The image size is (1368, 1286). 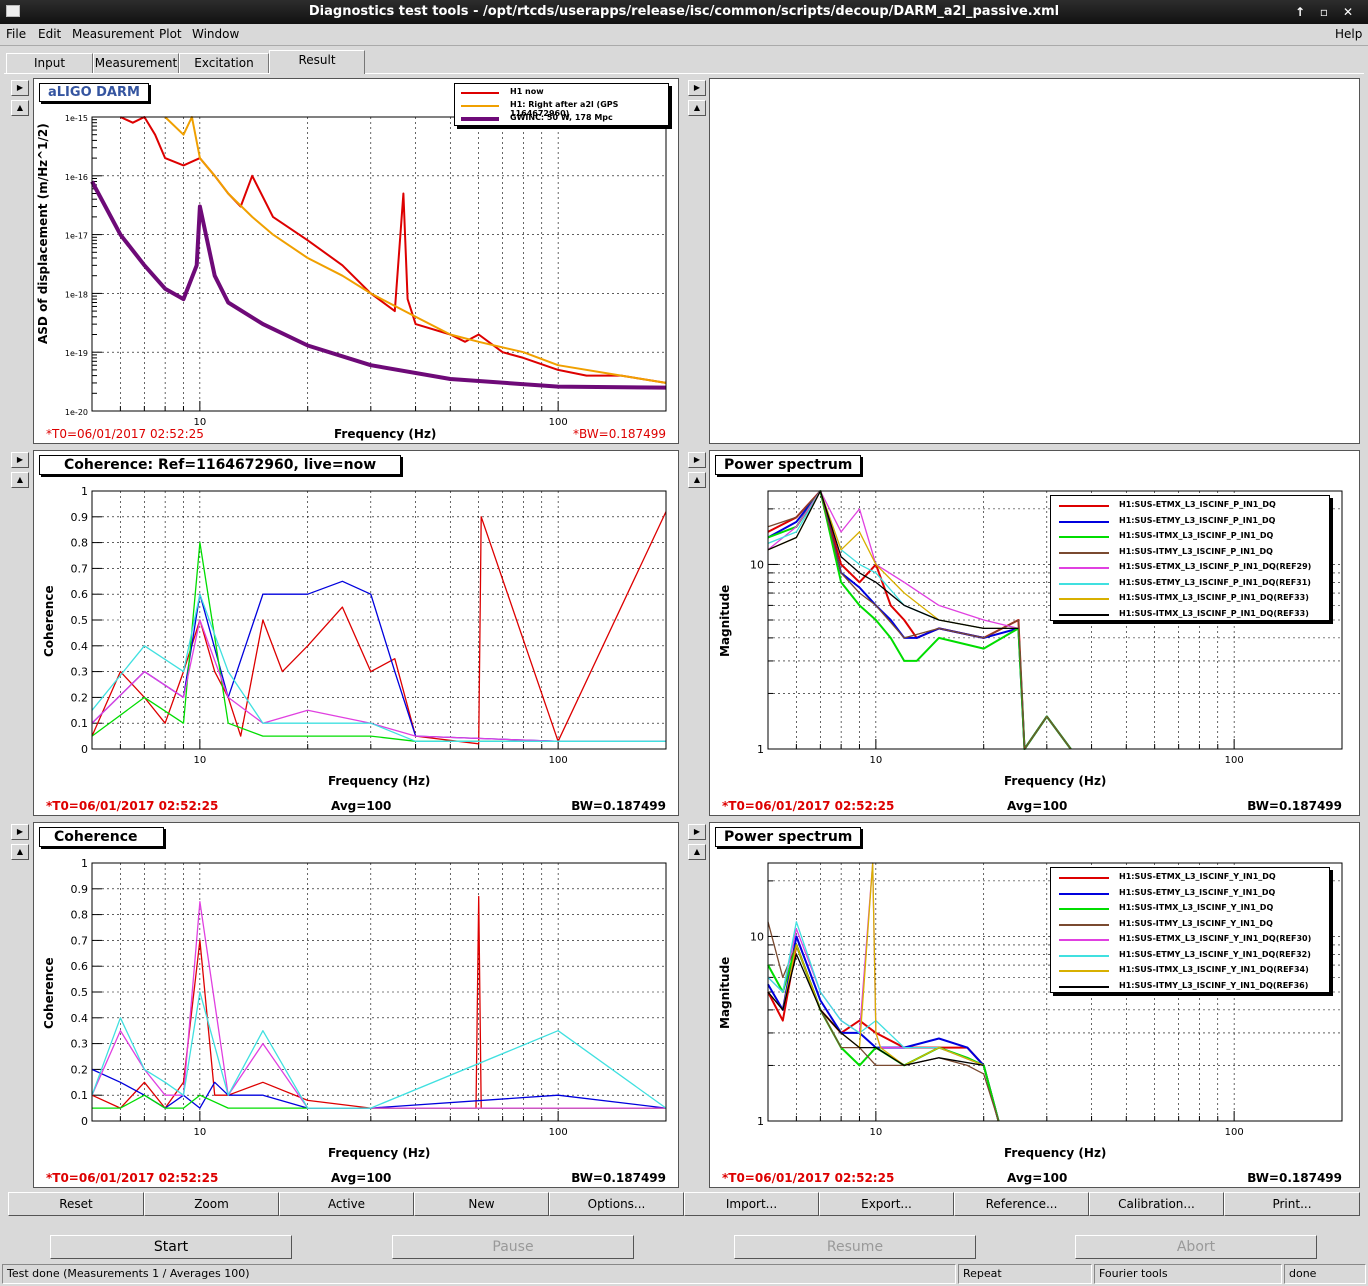 I want to click on y-tick-label: 1, so click(x=84, y=863).